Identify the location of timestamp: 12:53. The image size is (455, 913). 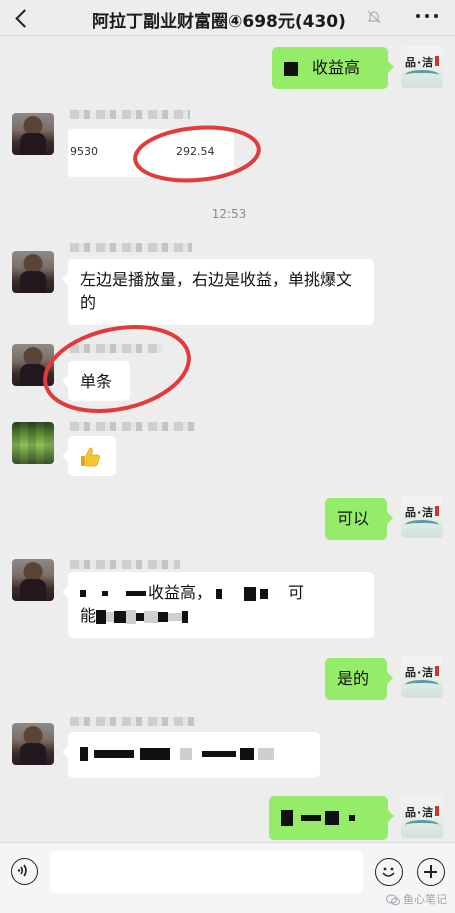
(229, 214).